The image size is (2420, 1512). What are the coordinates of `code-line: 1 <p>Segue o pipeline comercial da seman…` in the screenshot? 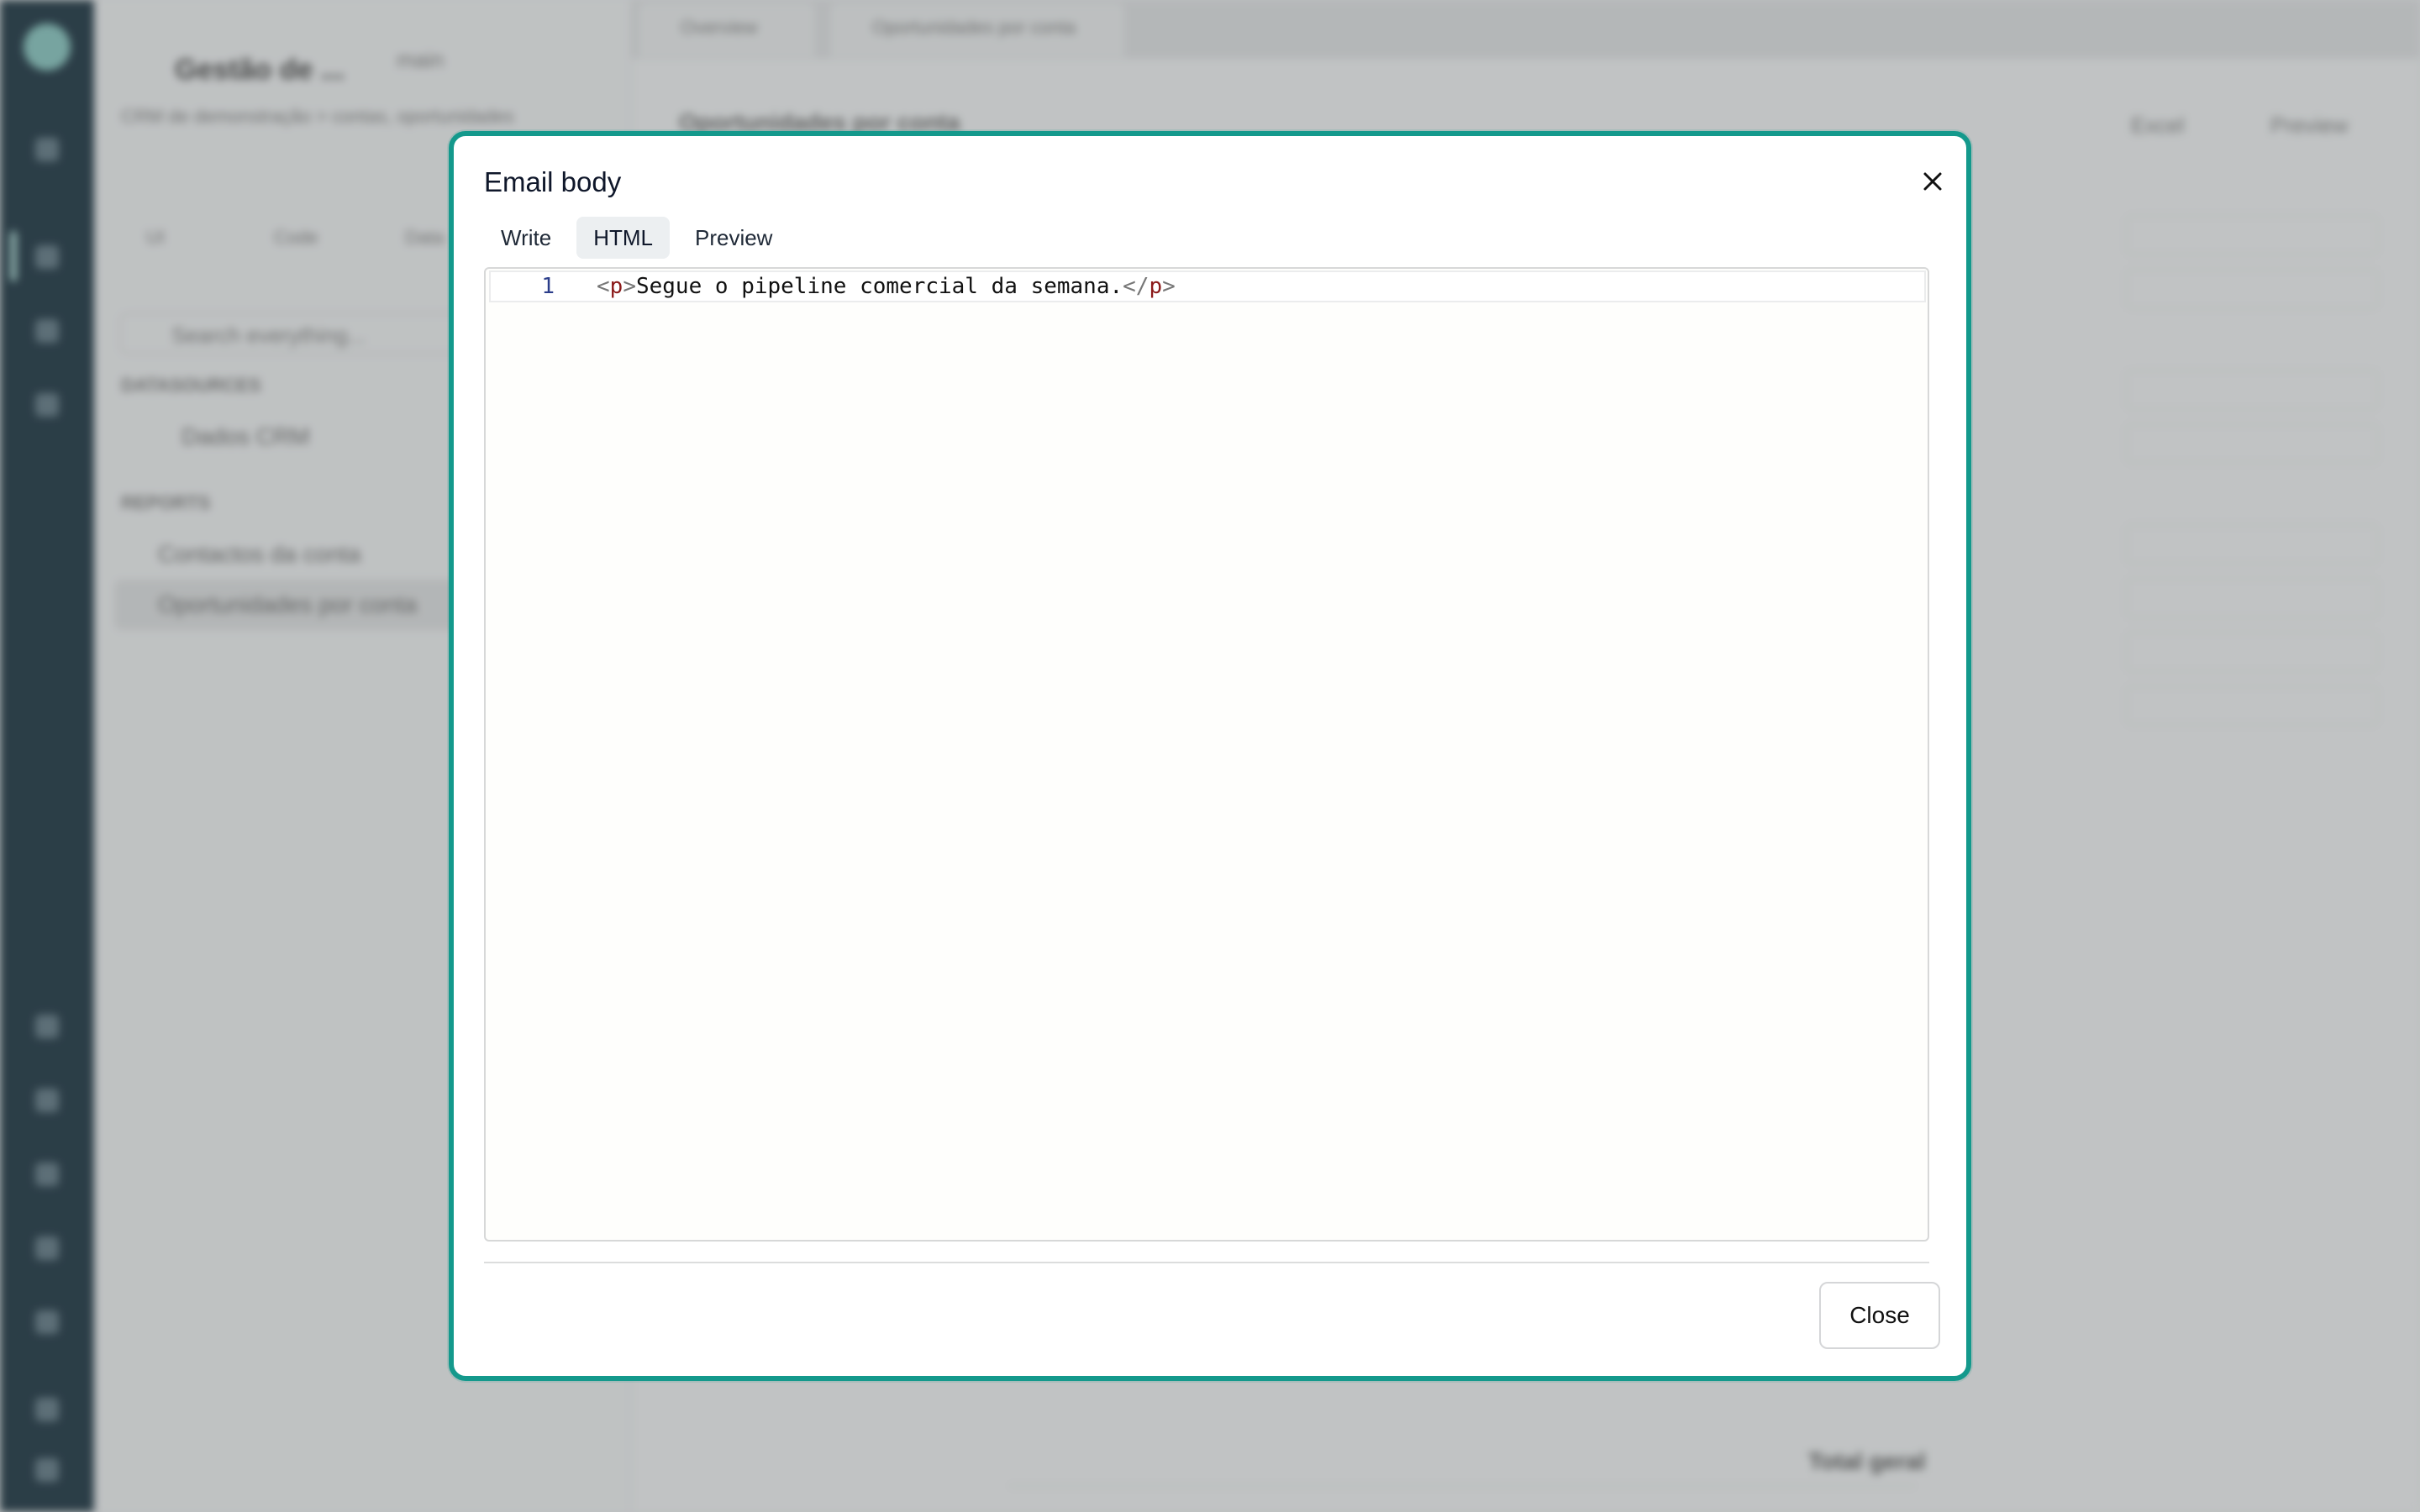 It's located at (1207, 286).